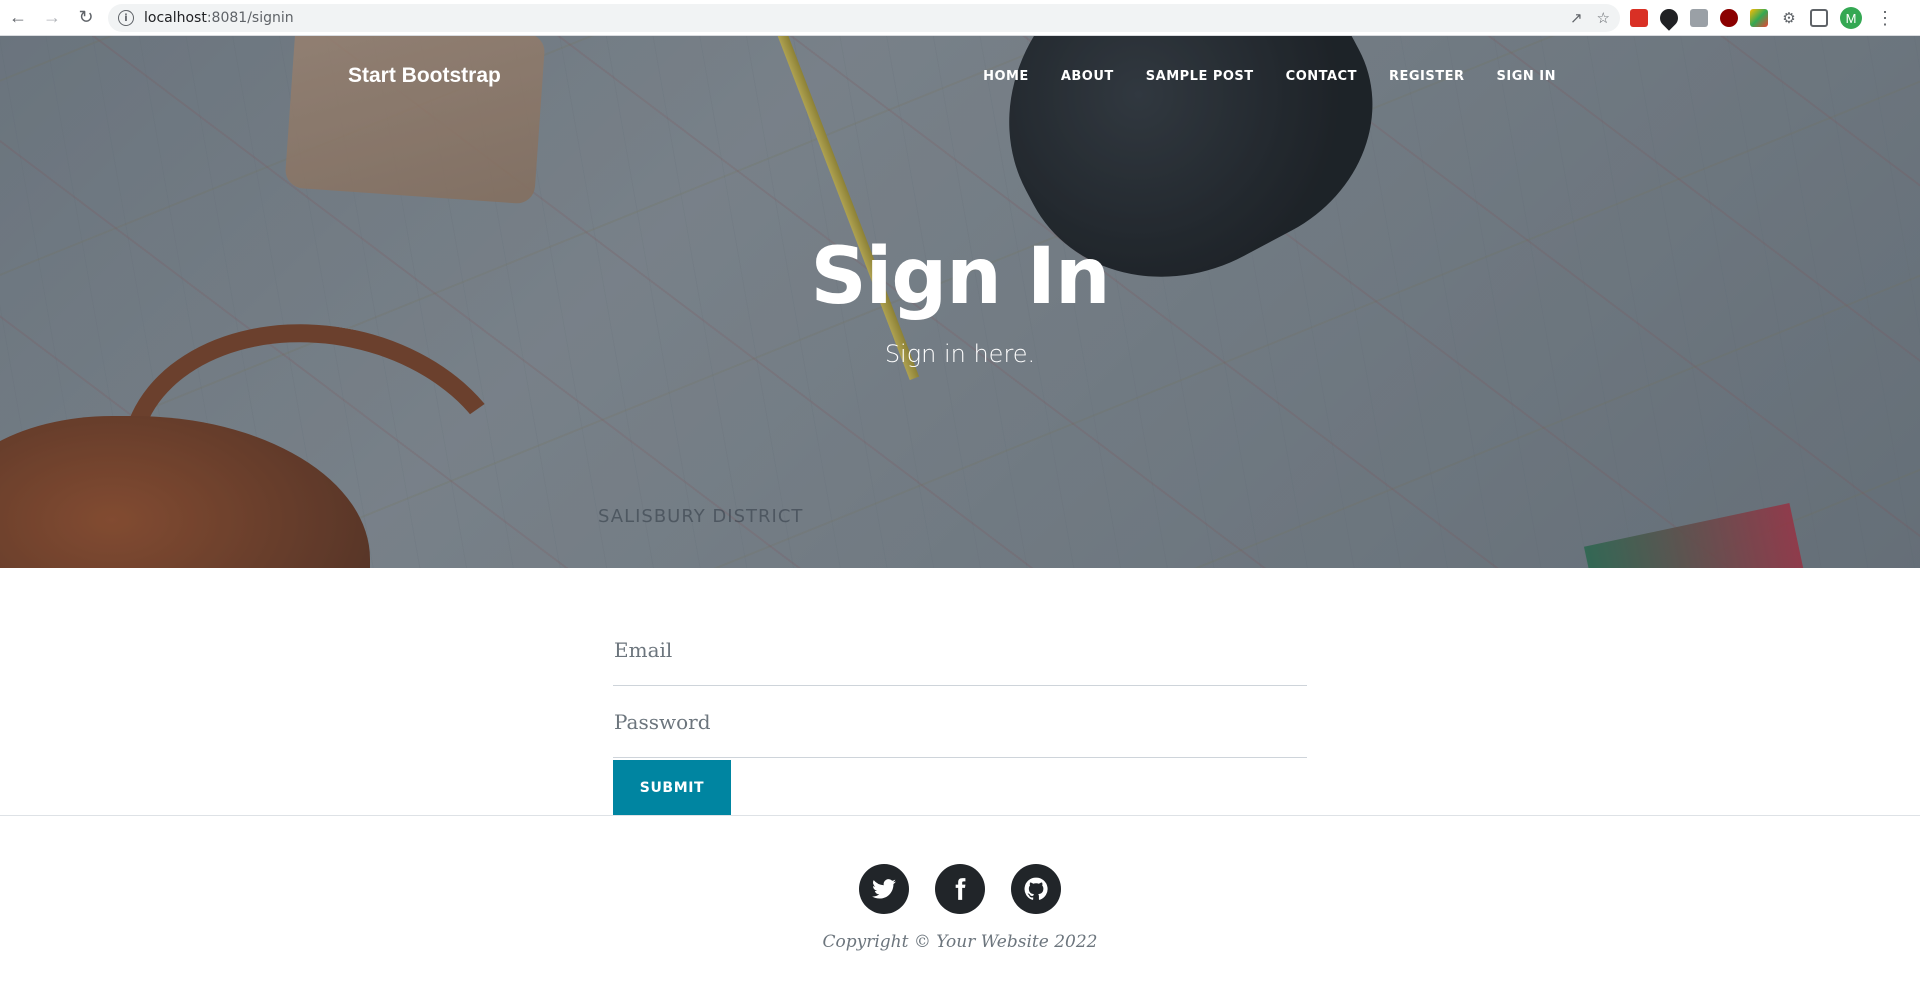  Describe the element at coordinates (424, 76) in the screenshot. I see `brand-link: Start Bootstrap` at that location.